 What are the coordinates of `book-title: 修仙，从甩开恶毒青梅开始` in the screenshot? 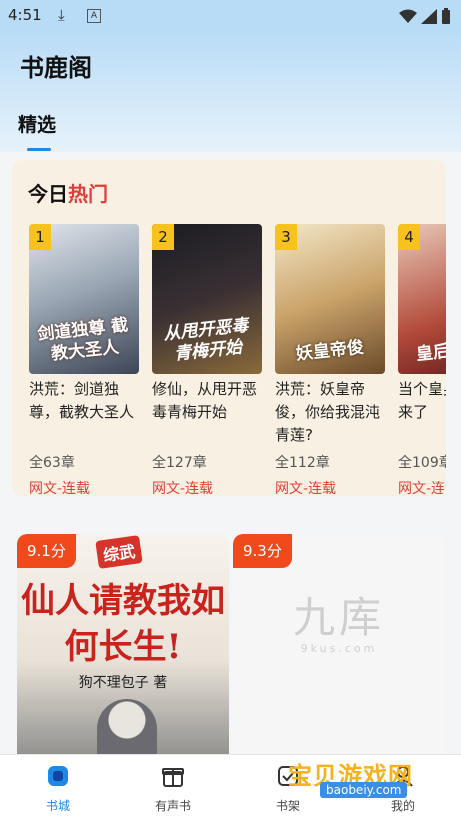 It's located at (205, 400).